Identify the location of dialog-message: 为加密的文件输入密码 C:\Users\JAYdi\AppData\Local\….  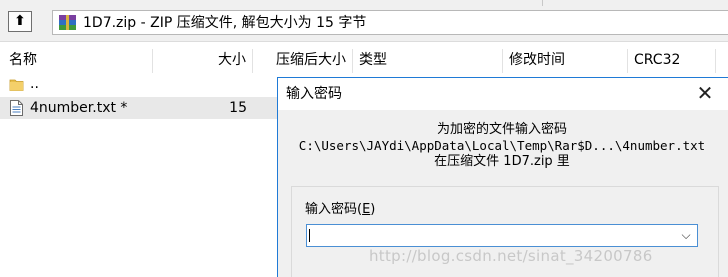
(502, 146).